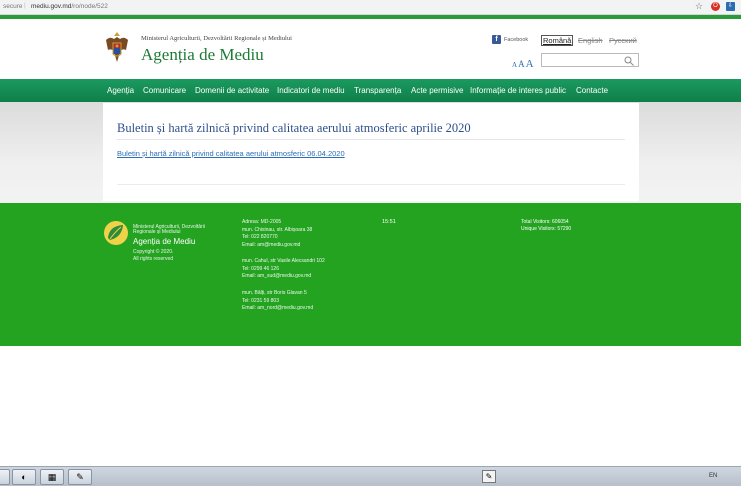 This screenshot has width=741, height=486. I want to click on footer-time: 15:51, so click(389, 222).